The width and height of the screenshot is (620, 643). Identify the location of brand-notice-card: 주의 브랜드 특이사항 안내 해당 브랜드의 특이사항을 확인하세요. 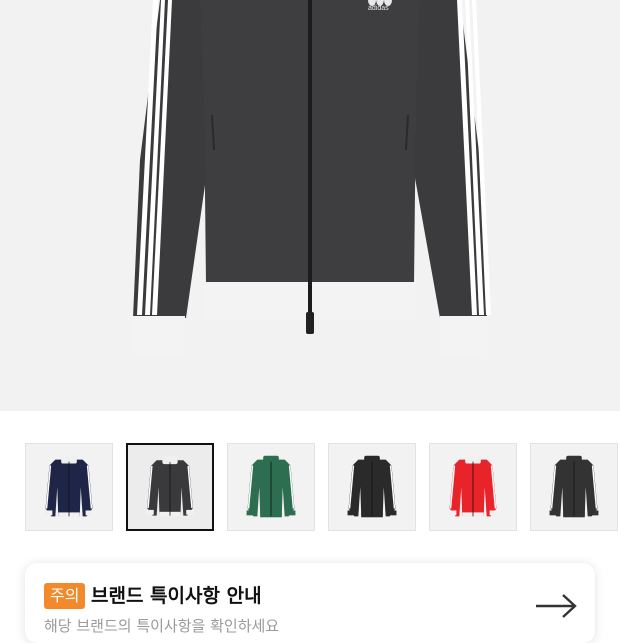
(310, 603).